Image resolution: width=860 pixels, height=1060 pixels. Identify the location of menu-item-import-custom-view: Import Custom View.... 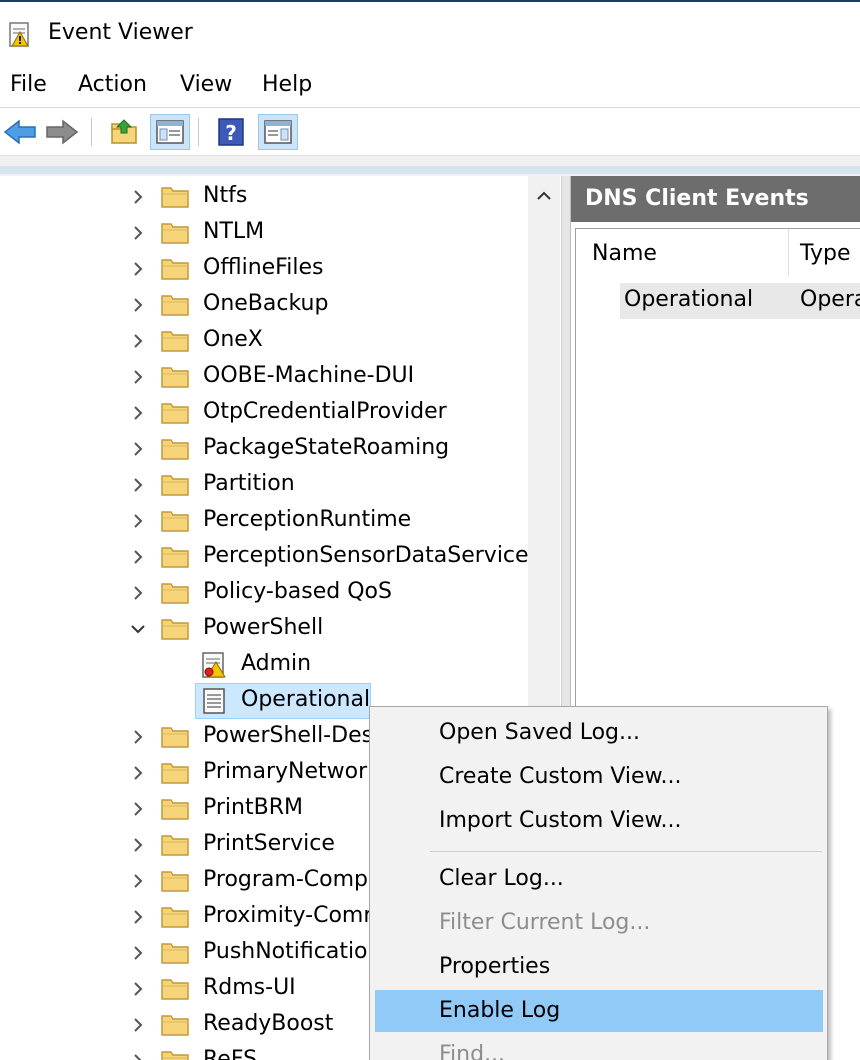
(599, 821).